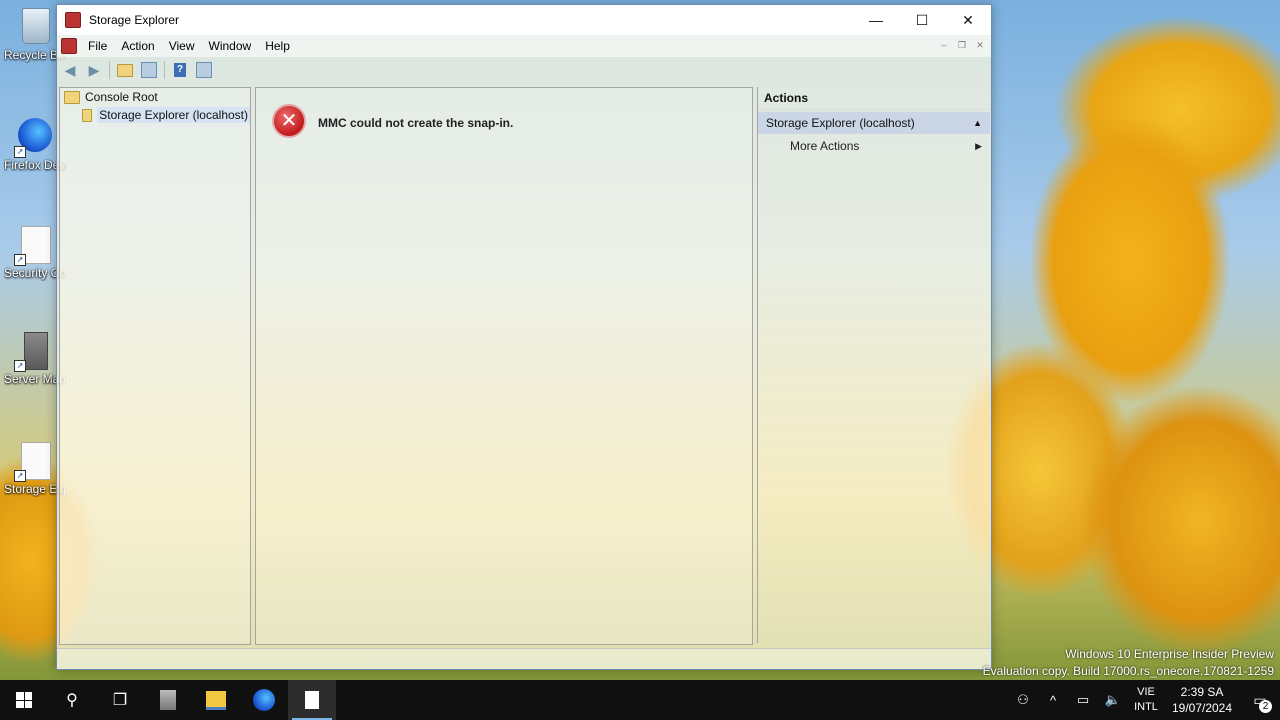 The image size is (1280, 720). Describe the element at coordinates (1169, 654) in the screenshot. I see `watermark-line-1: Windows 10 Enterprise Insider Preview` at that location.